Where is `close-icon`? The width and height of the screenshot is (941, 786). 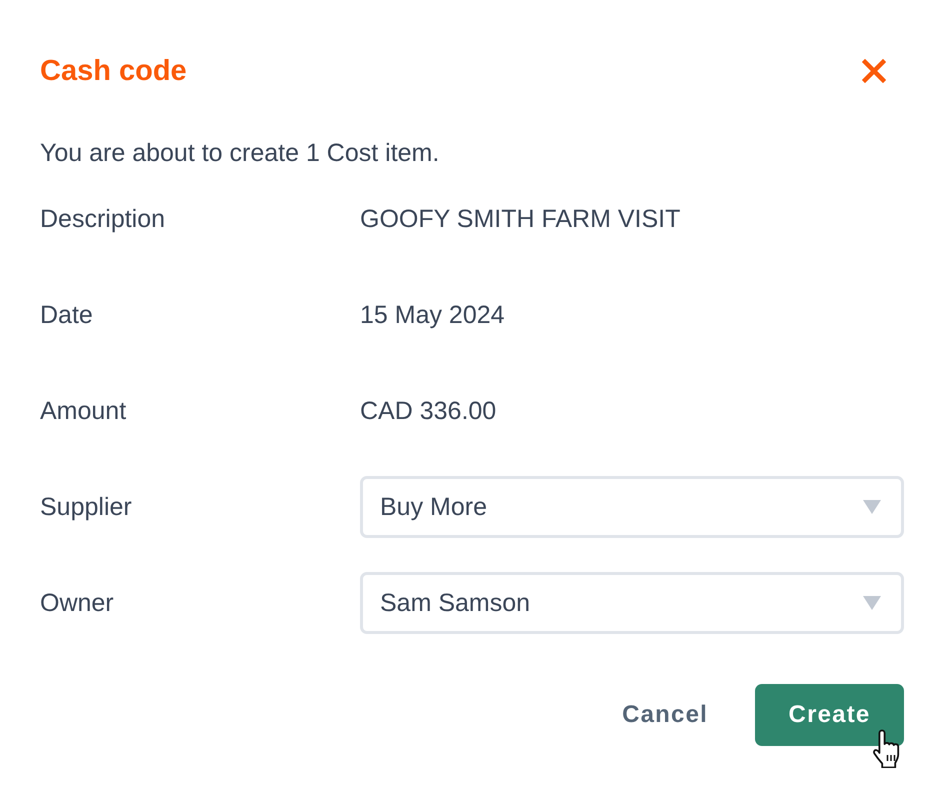 close-icon is located at coordinates (874, 71).